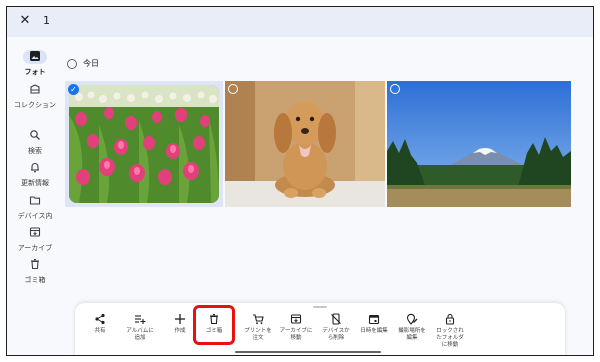 Image resolution: width=600 pixels, height=362 pixels. I want to click on folder-icon, so click(35, 201).